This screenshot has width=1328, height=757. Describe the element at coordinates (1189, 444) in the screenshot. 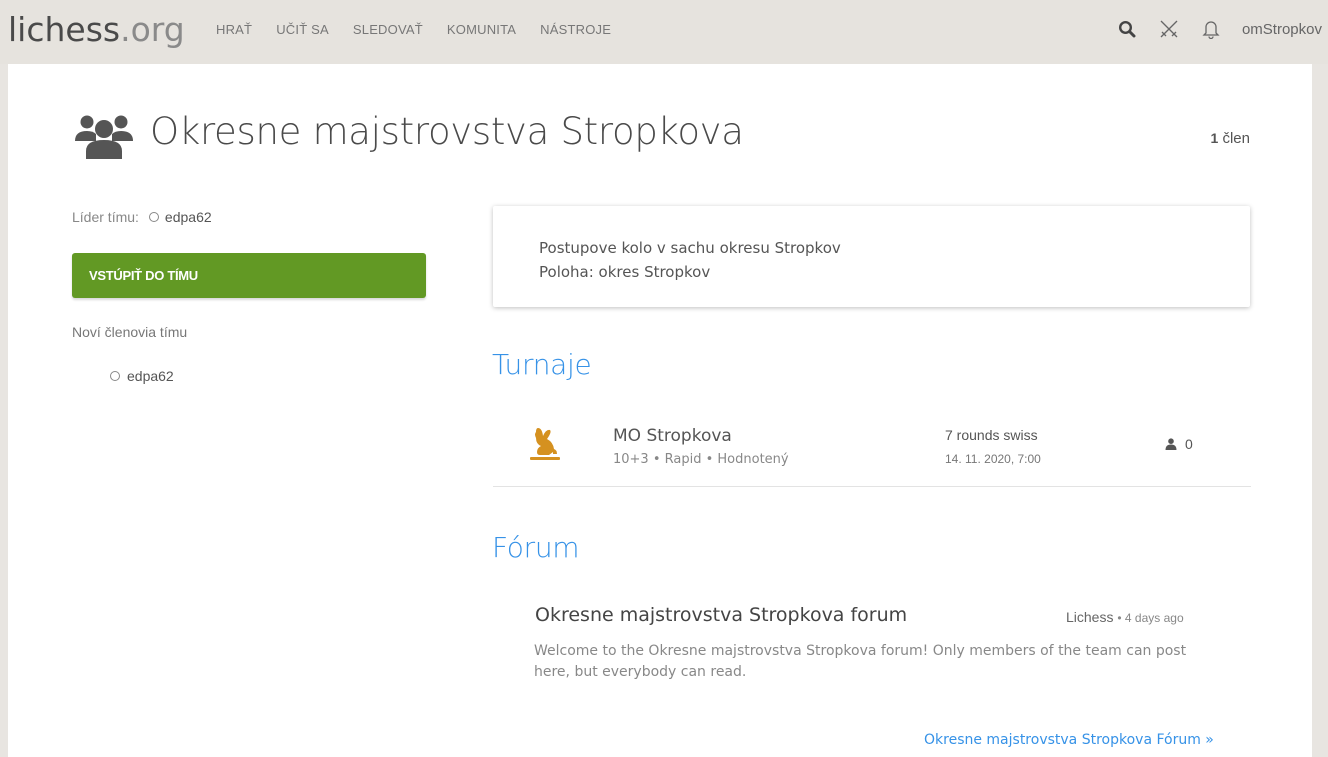

I see `player-count: 0` at that location.